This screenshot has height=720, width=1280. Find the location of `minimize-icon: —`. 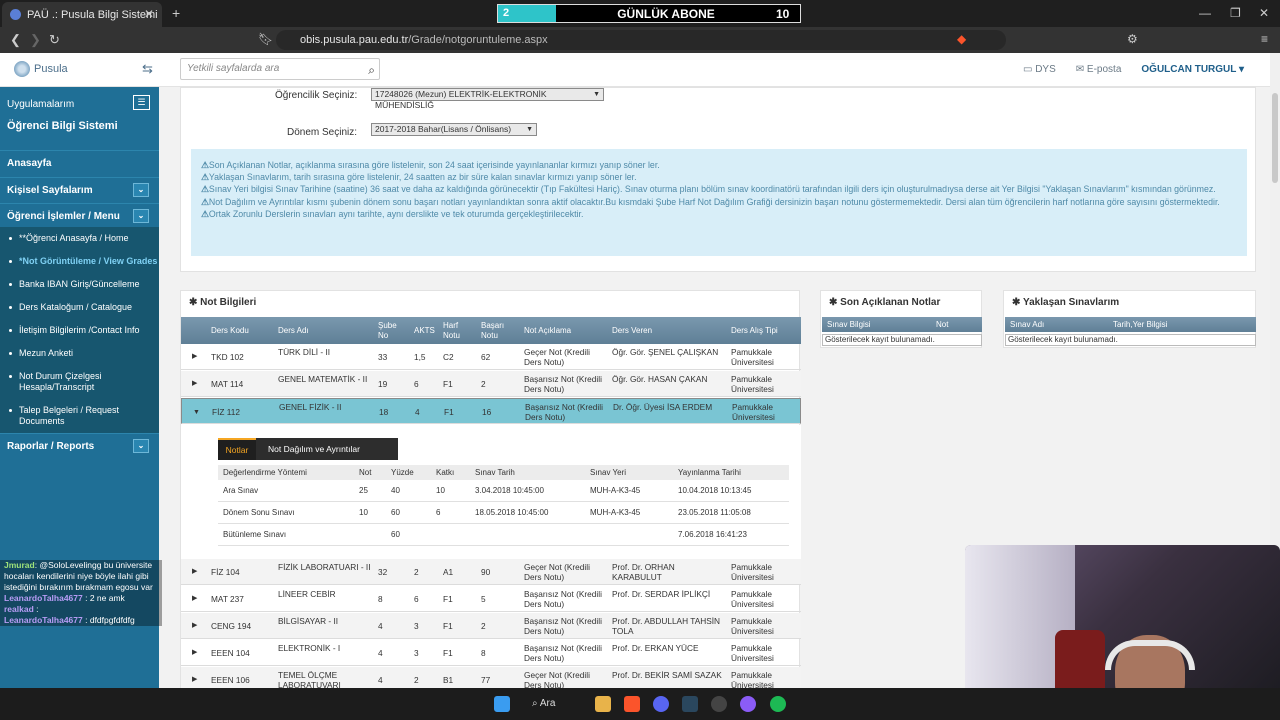

minimize-icon: — is located at coordinates (1205, 13).